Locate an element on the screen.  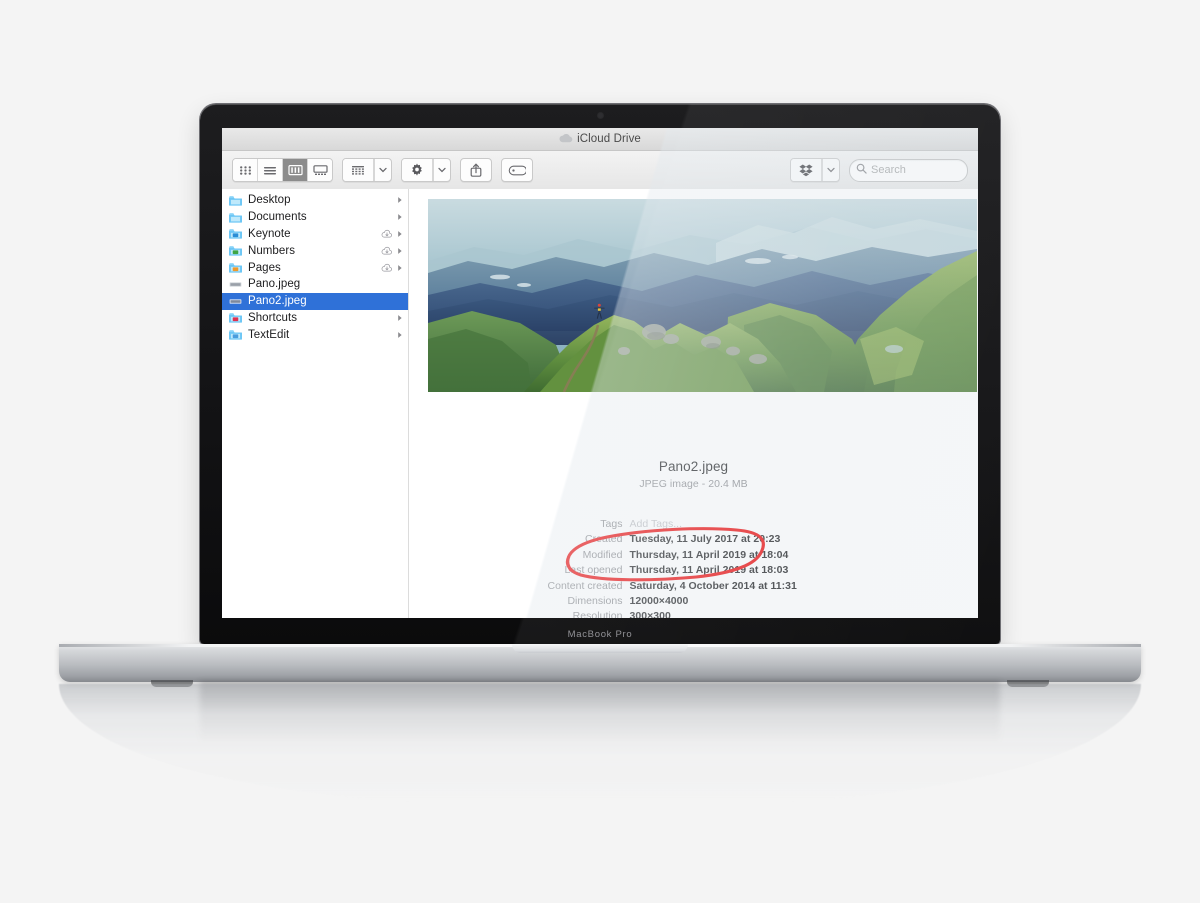
search-icon is located at coordinates (861, 170).